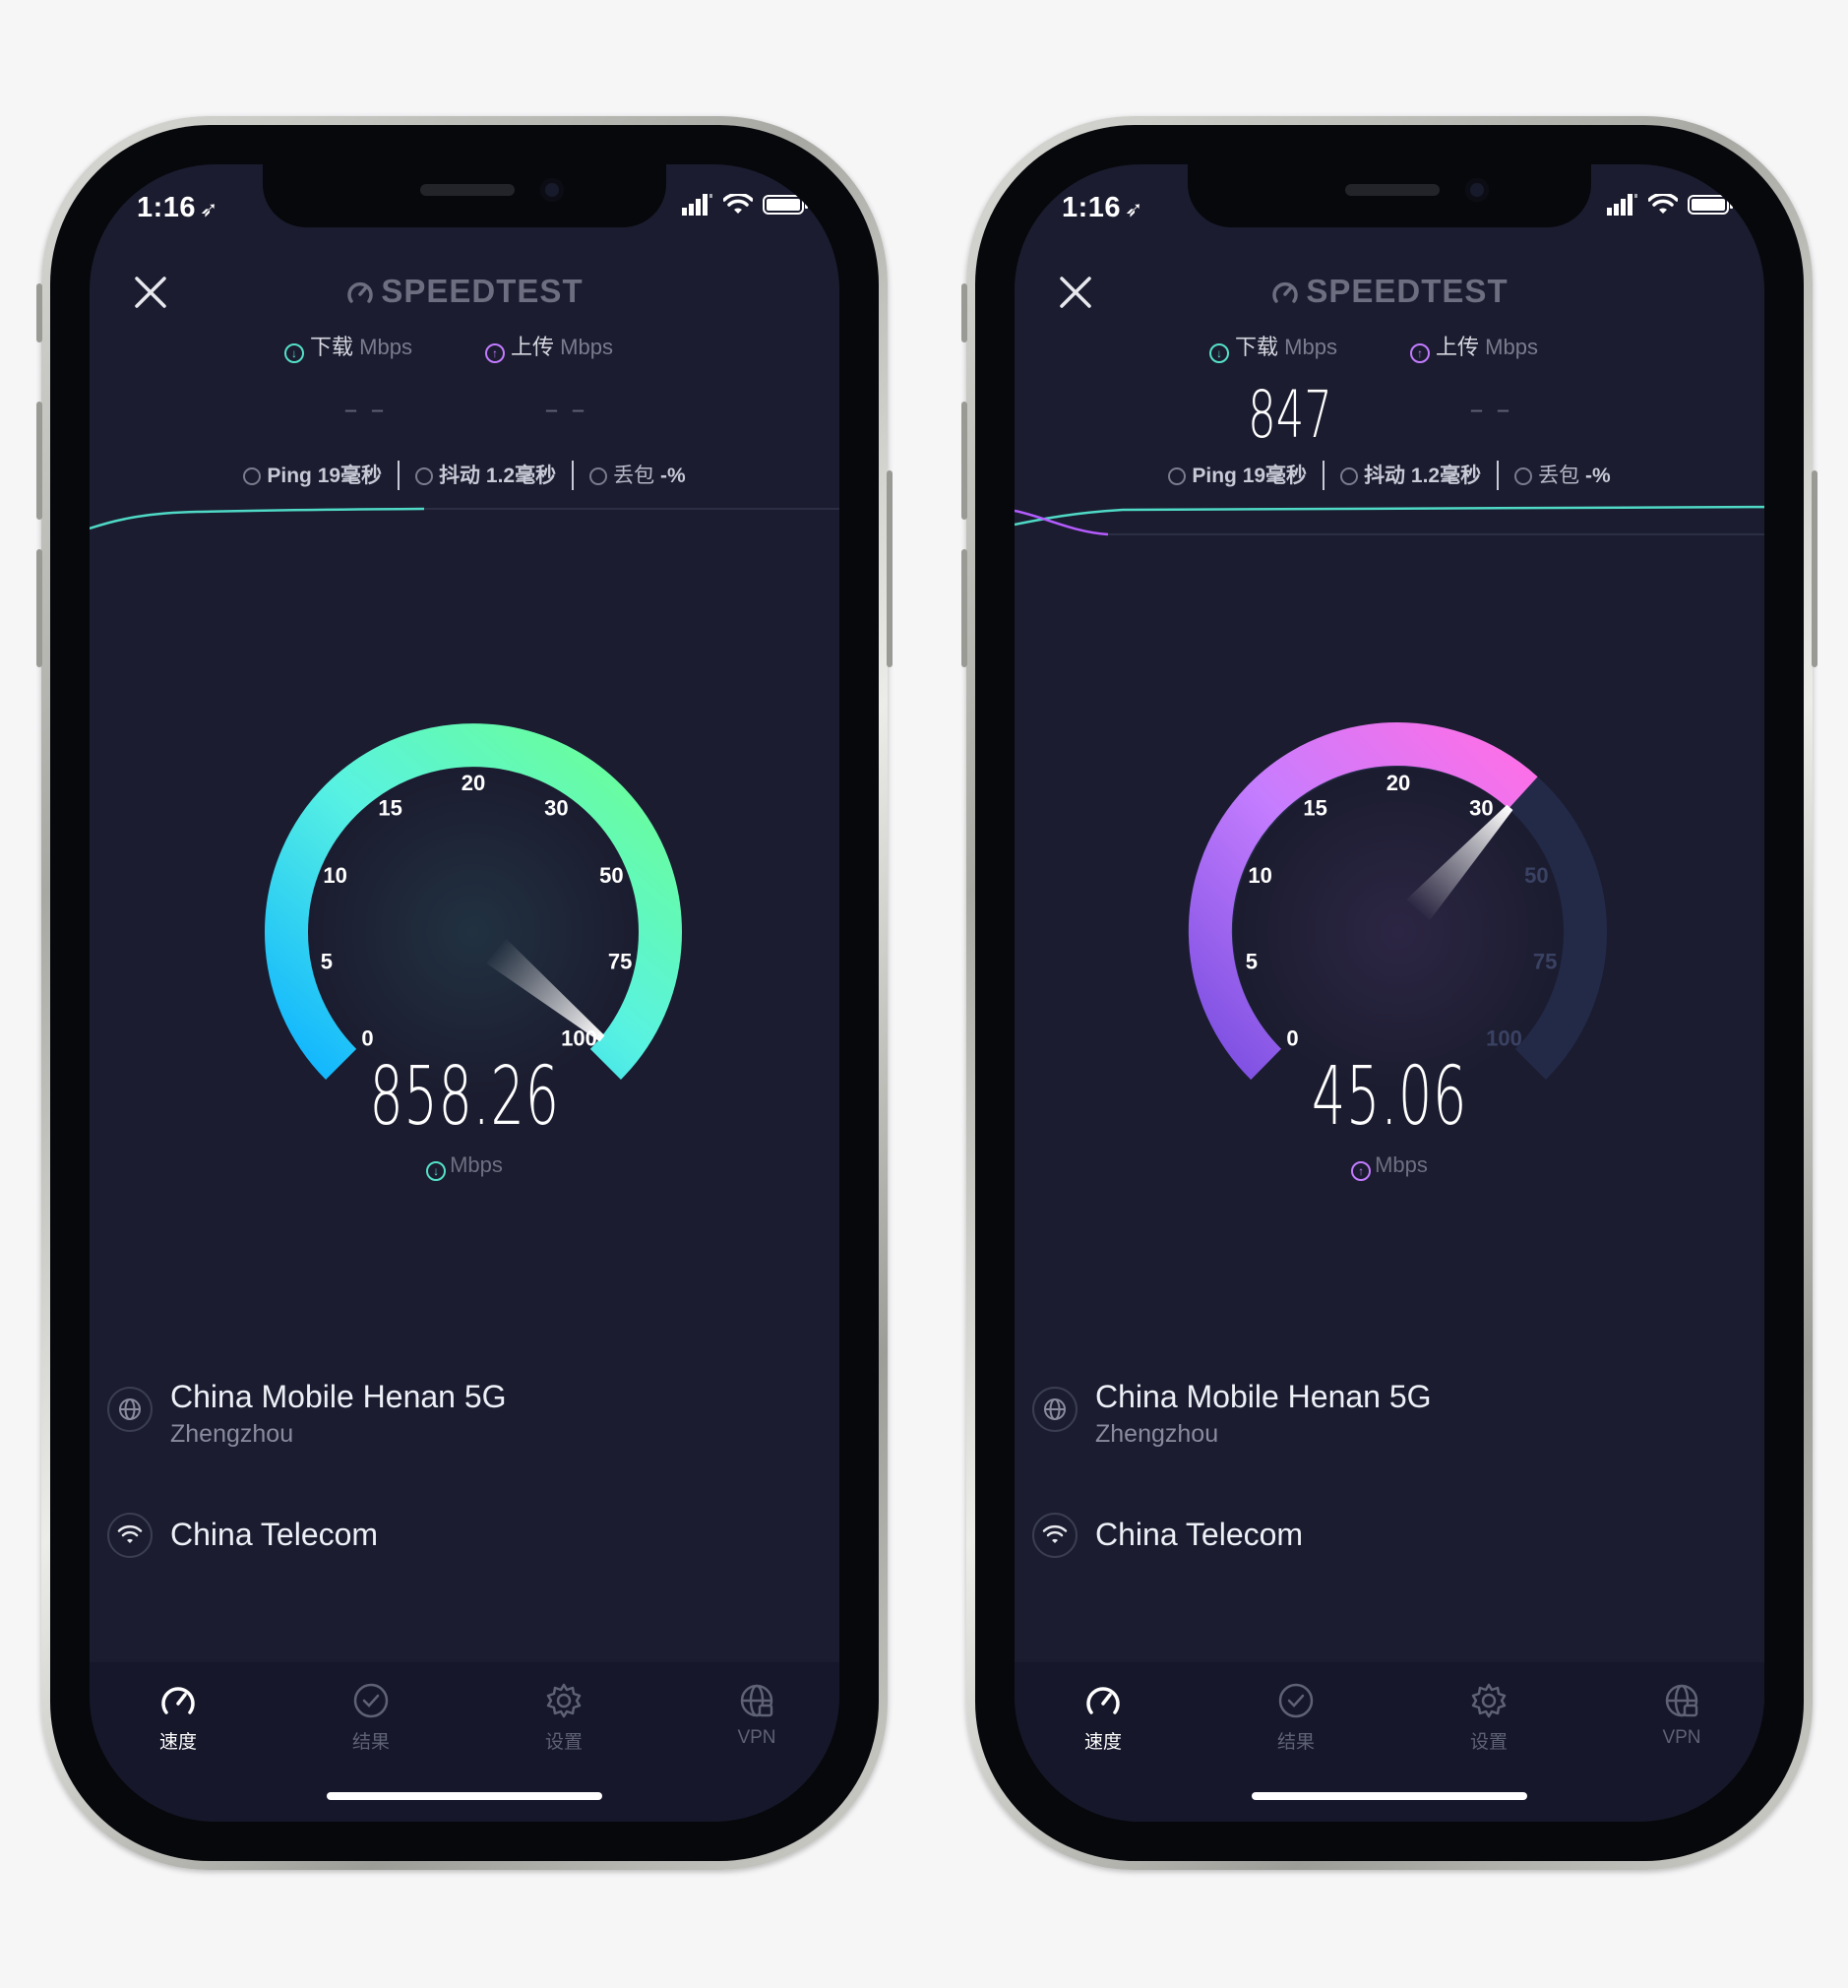 The image size is (1848, 1988). What do you see at coordinates (598, 476) in the screenshot?
I see `packet-loss-icon` at bounding box center [598, 476].